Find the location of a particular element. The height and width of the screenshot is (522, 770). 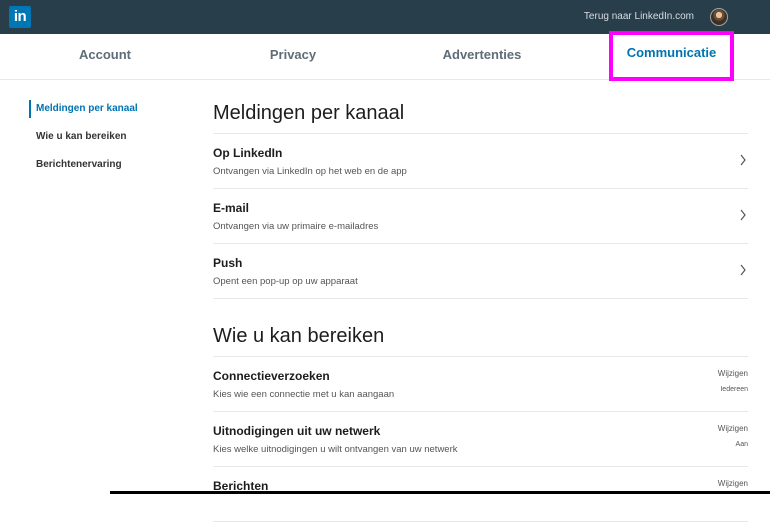

tab-account: Account is located at coordinates (105, 57).